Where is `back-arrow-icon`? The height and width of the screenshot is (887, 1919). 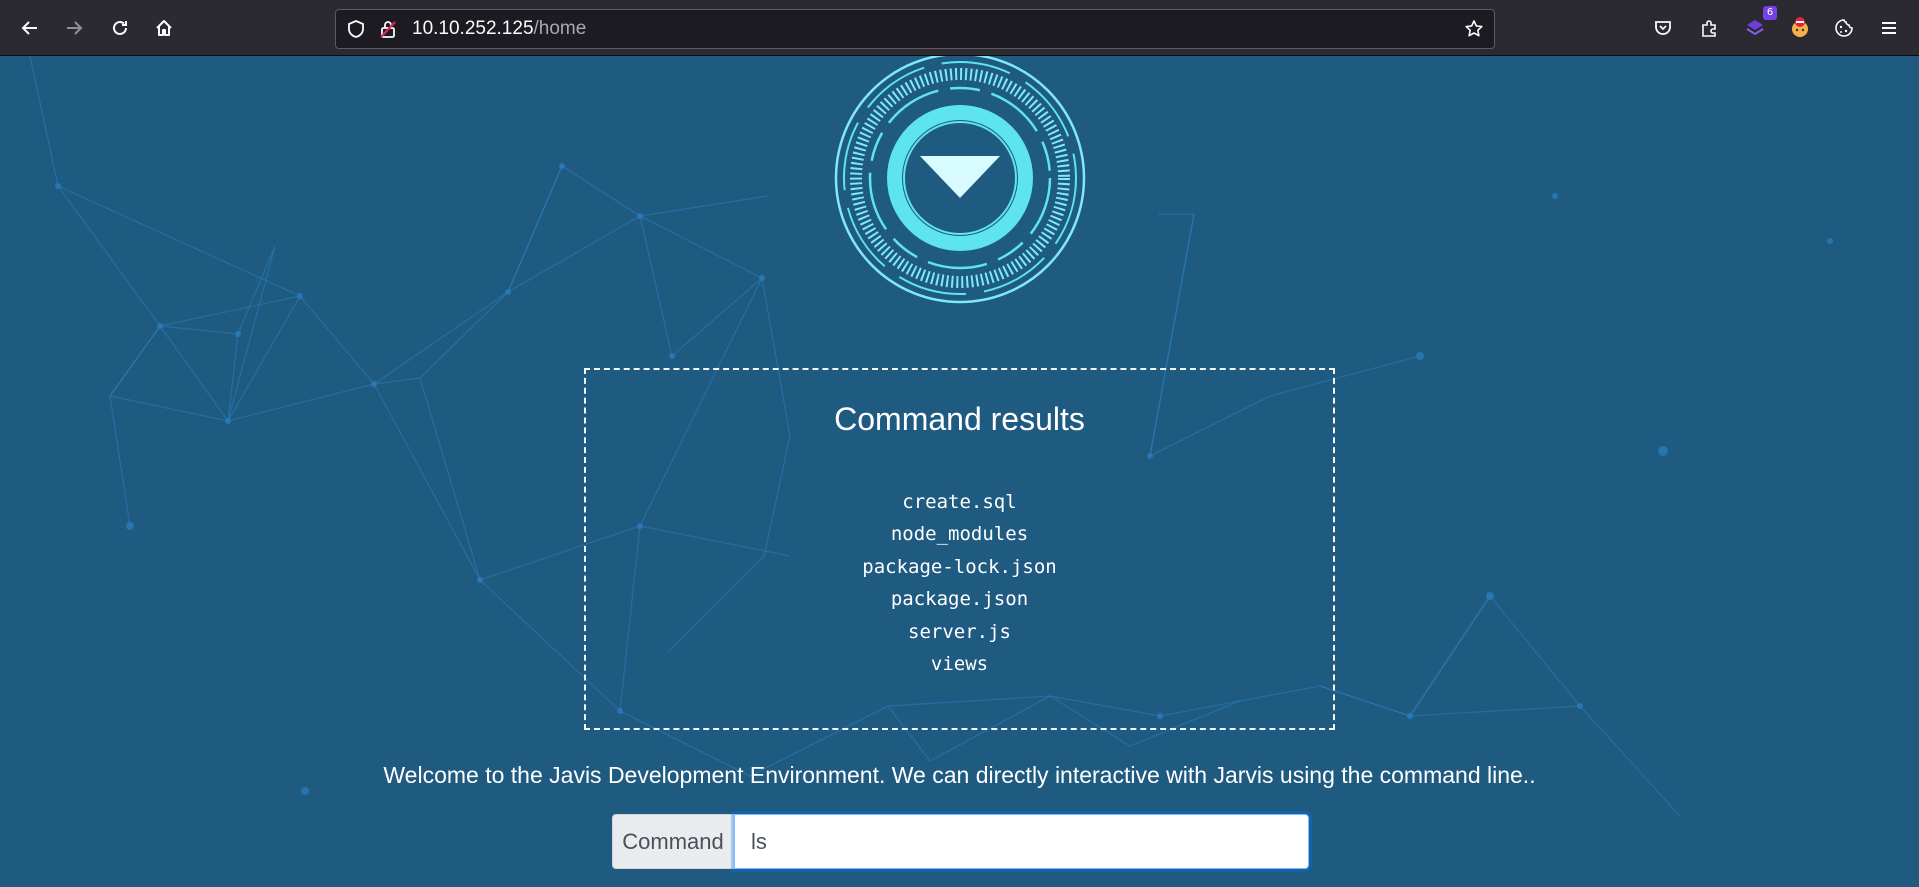
back-arrow-icon is located at coordinates (29, 28).